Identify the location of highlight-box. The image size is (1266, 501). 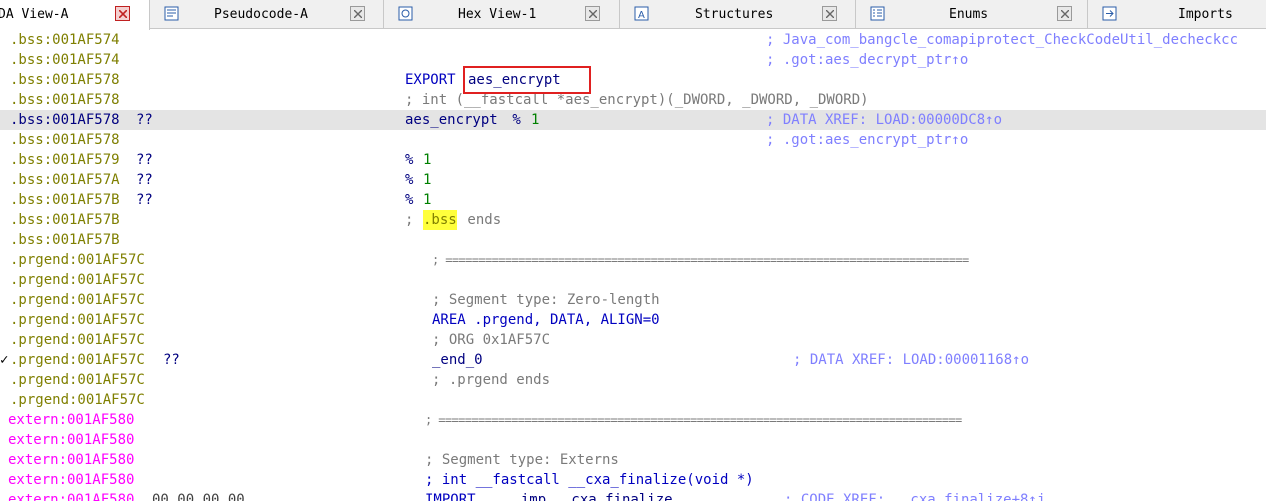
(527, 80).